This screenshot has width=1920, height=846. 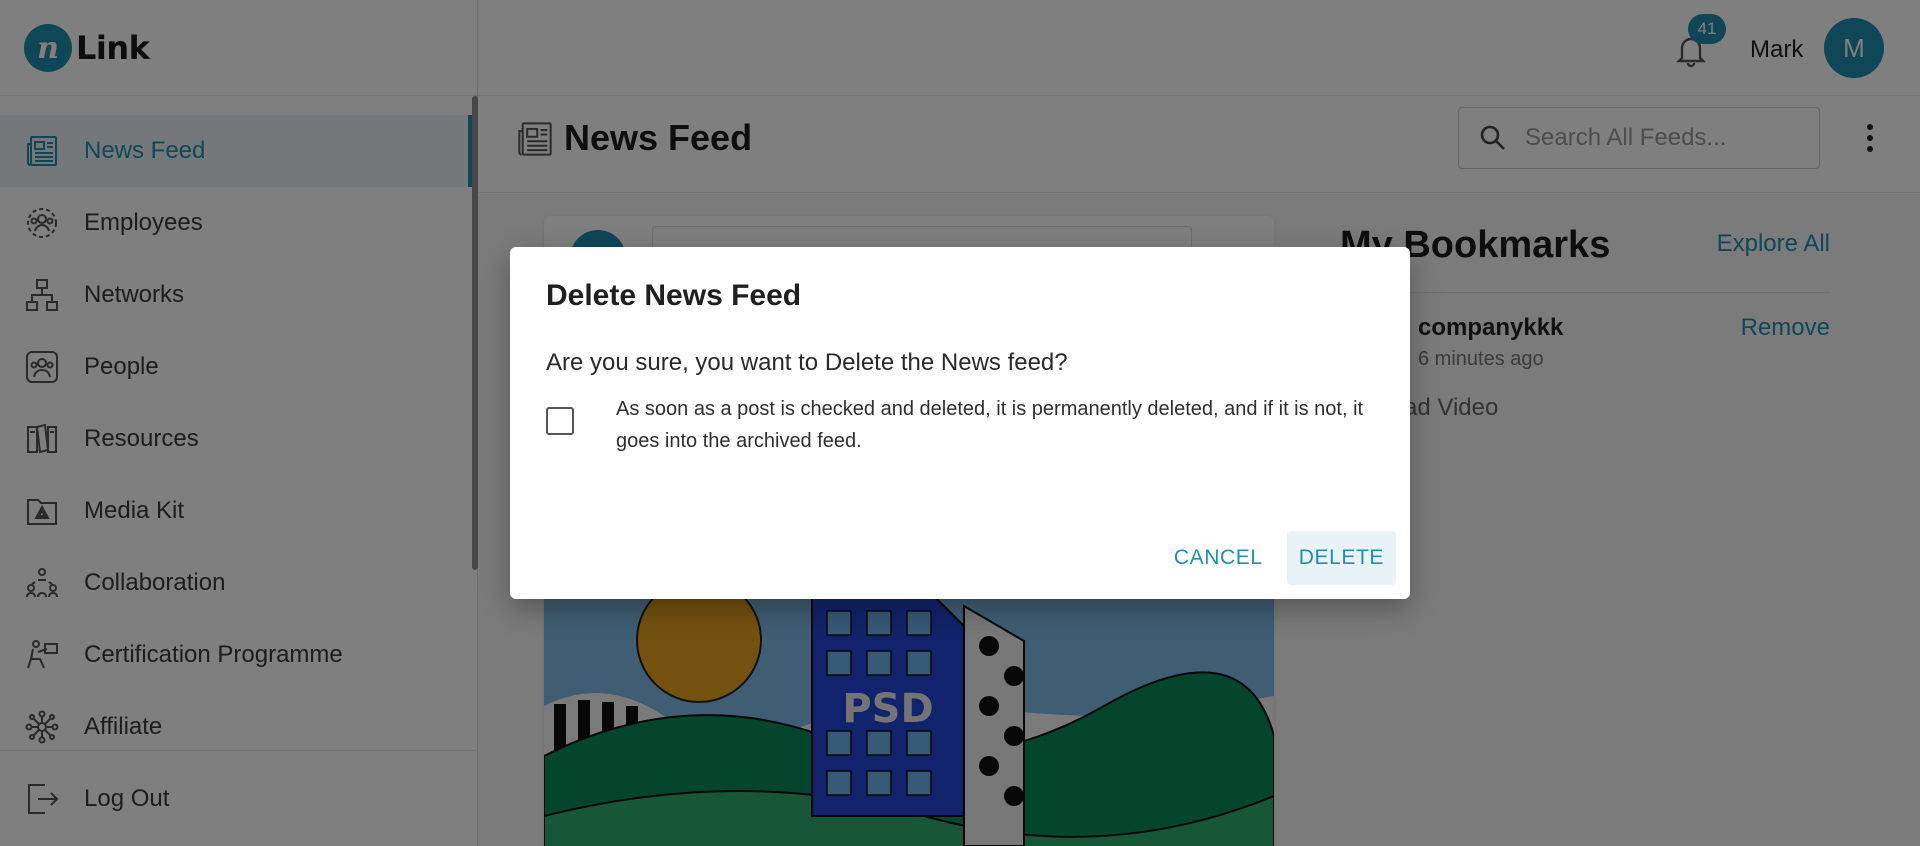 What do you see at coordinates (1279, 558) in the screenshot?
I see `dialog-actions: CANCEL DELETE` at bounding box center [1279, 558].